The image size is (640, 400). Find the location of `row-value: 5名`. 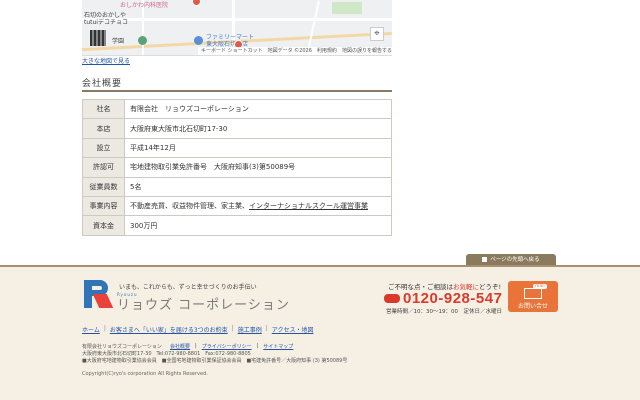

row-value: 5名 is located at coordinates (258, 186).